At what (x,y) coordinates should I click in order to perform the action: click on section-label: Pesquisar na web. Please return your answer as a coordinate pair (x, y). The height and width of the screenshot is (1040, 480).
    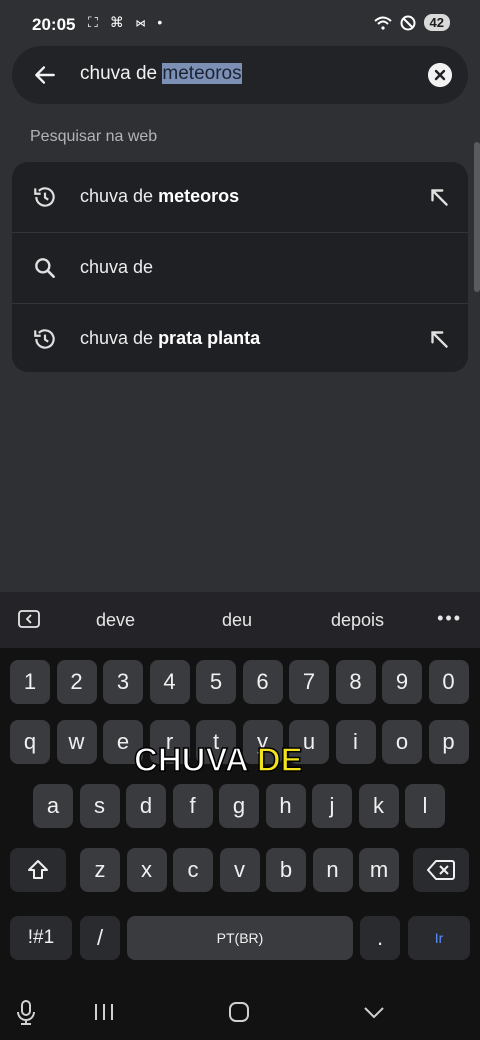
    Looking at the image, I should click on (94, 136).